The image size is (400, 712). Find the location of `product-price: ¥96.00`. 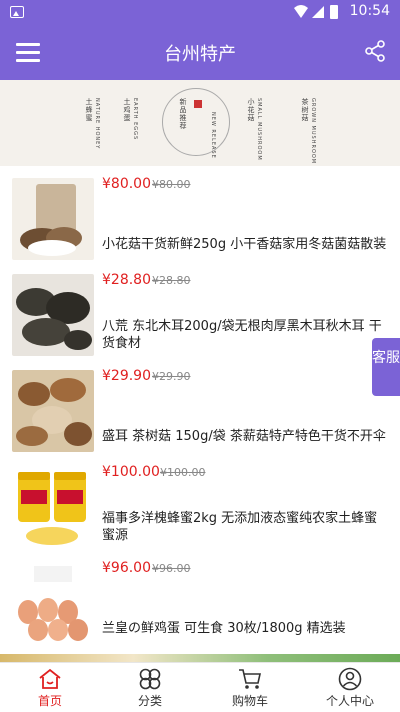

product-price: ¥96.00 is located at coordinates (126, 568).